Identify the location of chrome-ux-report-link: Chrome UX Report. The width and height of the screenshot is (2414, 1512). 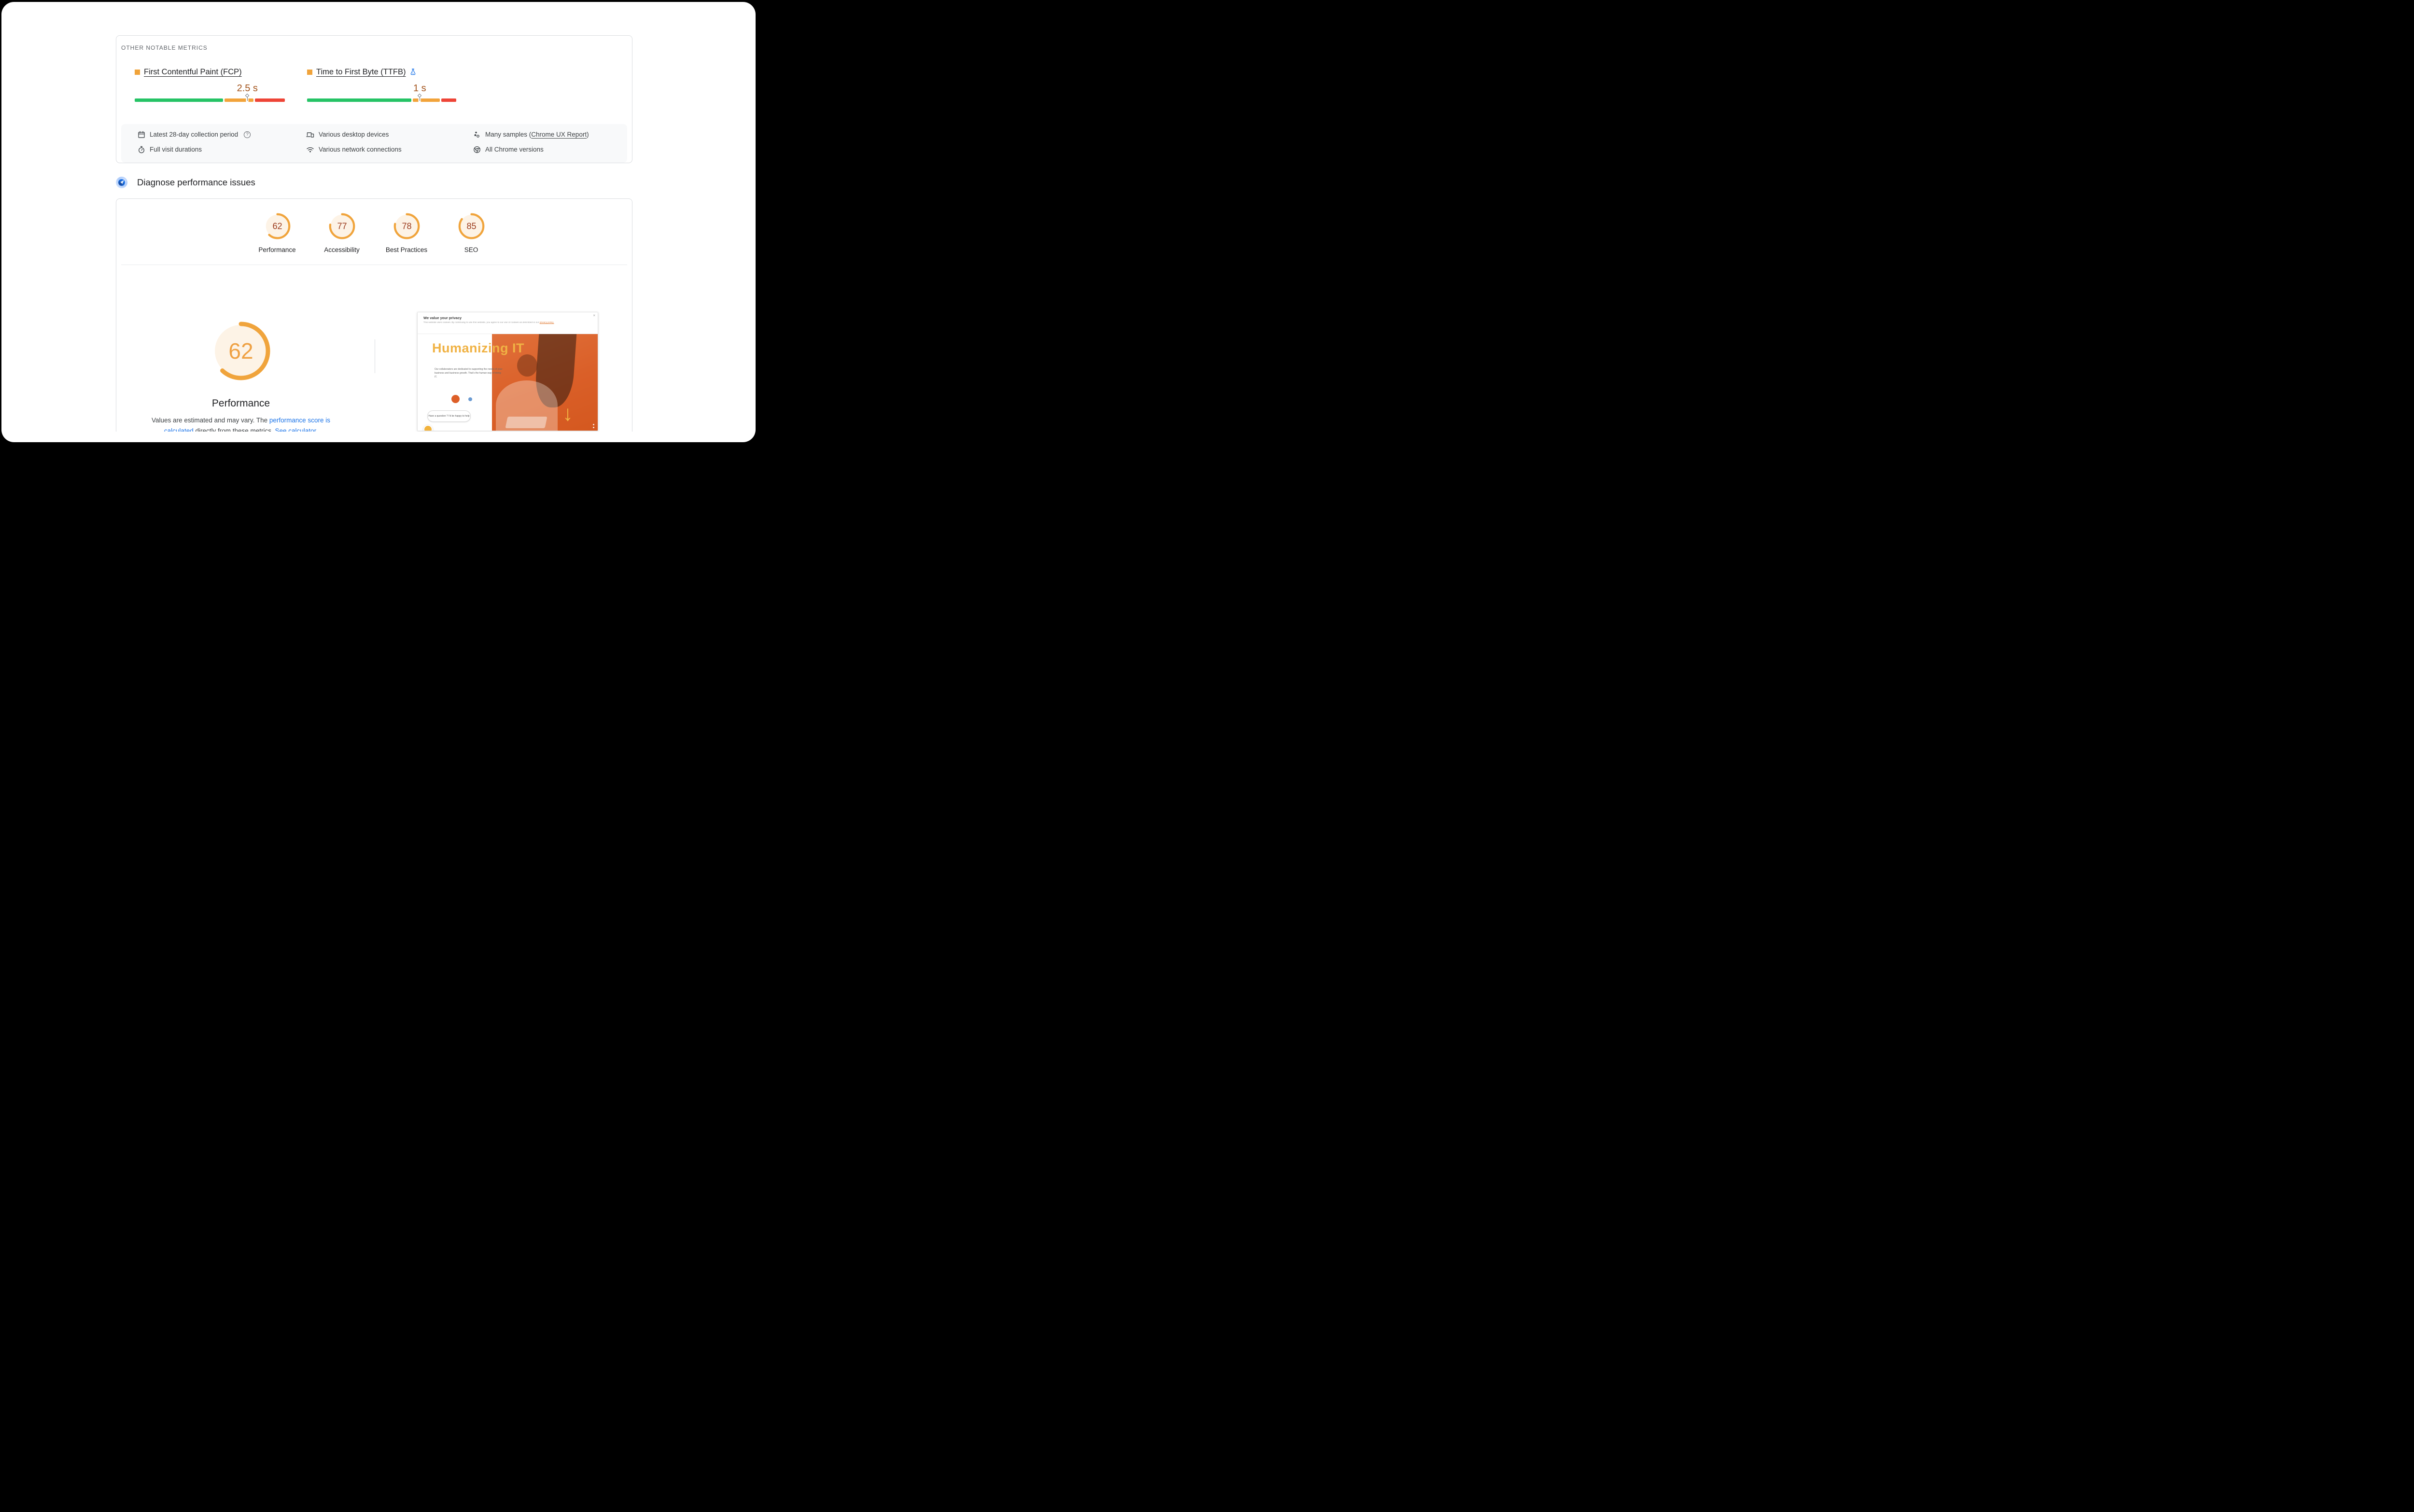
(559, 135).